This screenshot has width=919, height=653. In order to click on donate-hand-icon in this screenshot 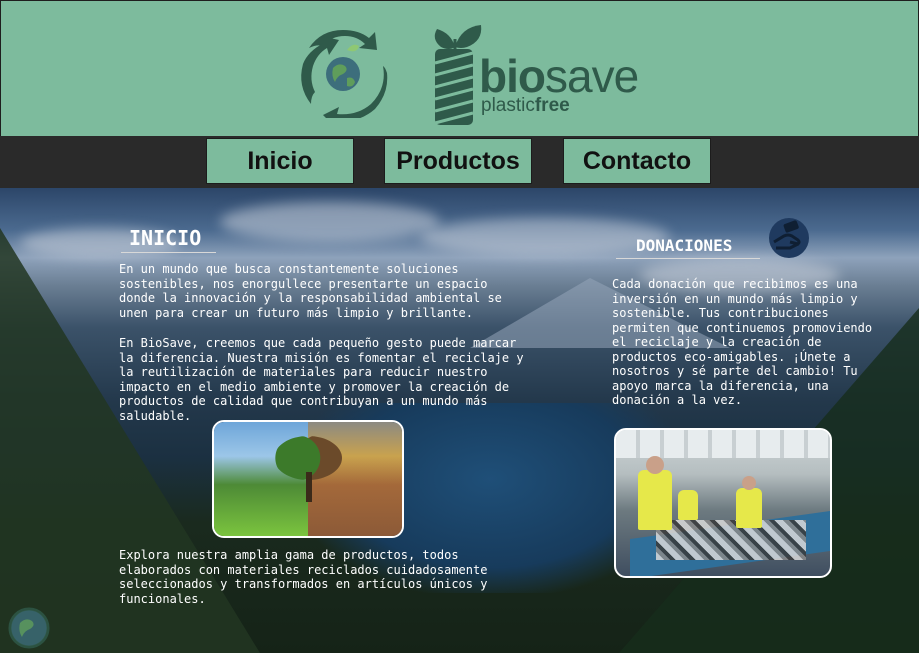, I will do `click(789, 238)`.